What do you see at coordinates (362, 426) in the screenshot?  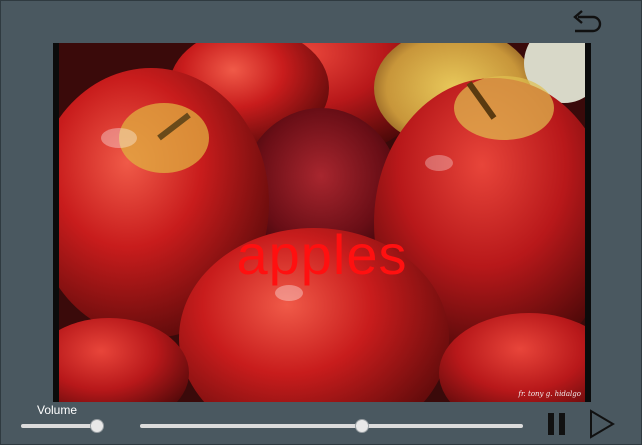 I see `seek-thumb` at bounding box center [362, 426].